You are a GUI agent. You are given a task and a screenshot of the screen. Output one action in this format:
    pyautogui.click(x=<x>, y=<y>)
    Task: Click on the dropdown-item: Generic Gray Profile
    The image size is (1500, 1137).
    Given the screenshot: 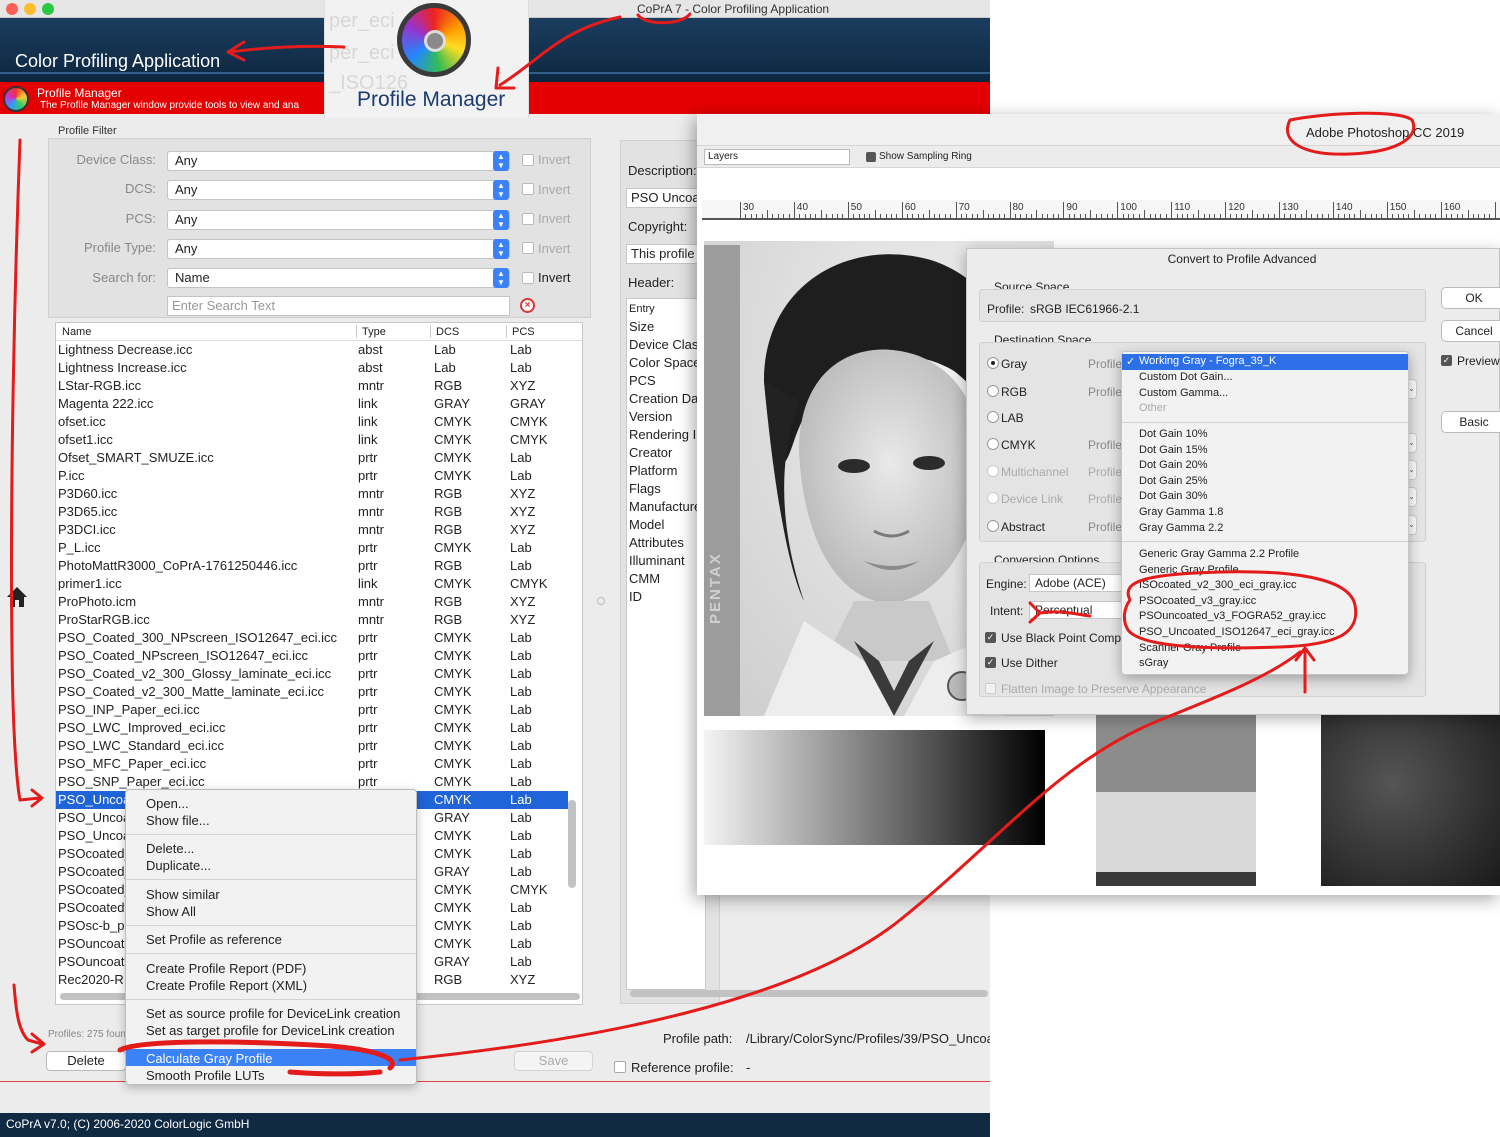 What is the action you would take?
    pyautogui.click(x=1189, y=570)
    